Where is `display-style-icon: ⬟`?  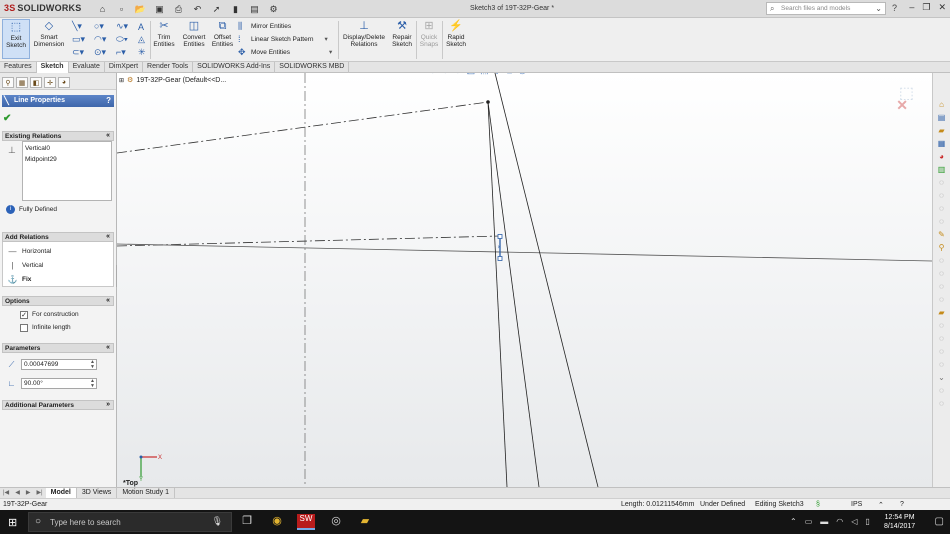 display-style-icon: ⬟ is located at coordinates (510, 74).